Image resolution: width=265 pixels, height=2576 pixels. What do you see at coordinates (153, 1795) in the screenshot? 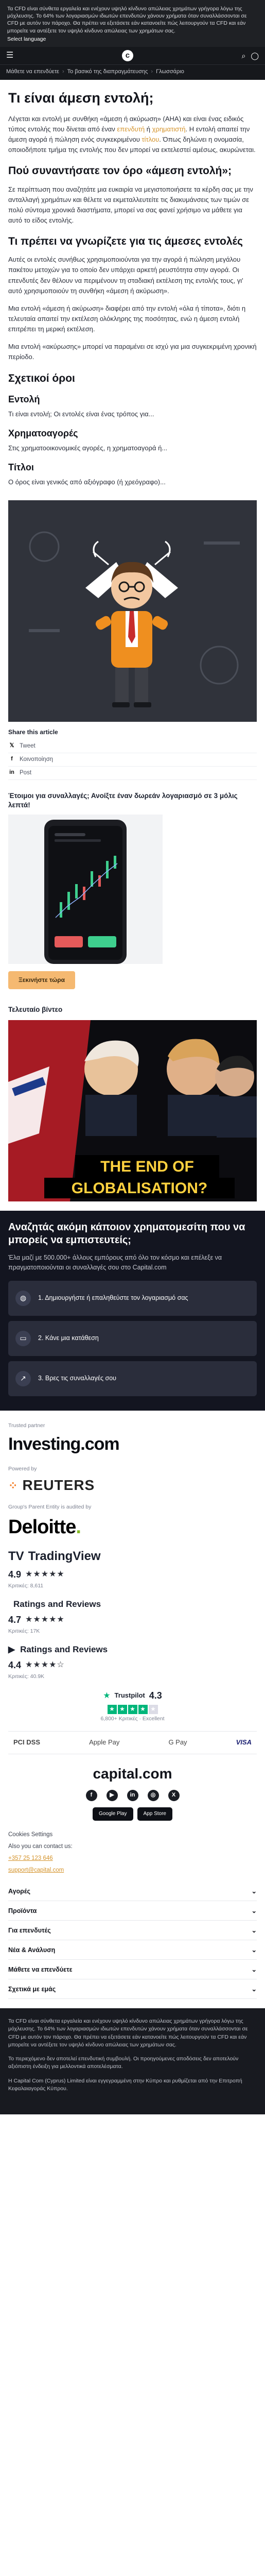
I see `instagram-icon: ◎` at bounding box center [153, 1795].